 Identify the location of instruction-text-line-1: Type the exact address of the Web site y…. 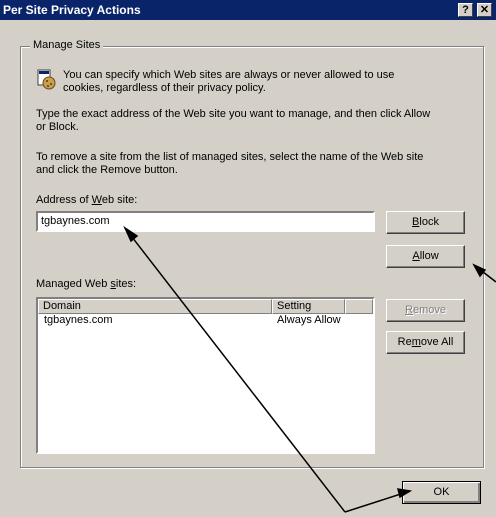
(233, 114).